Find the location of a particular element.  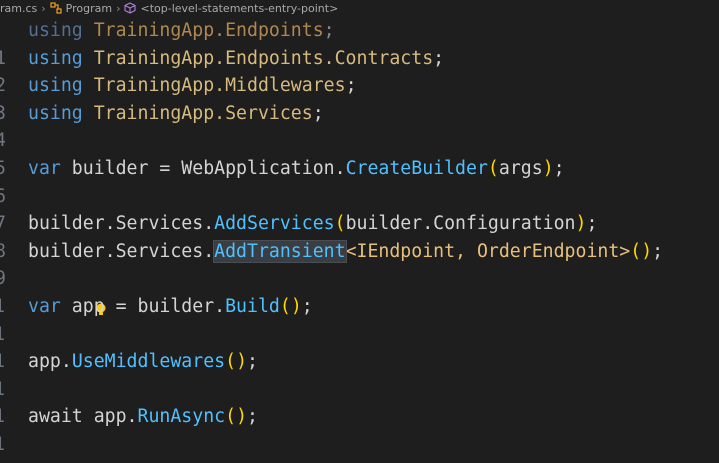

line-number: 16 is located at coordinates (3, 461).